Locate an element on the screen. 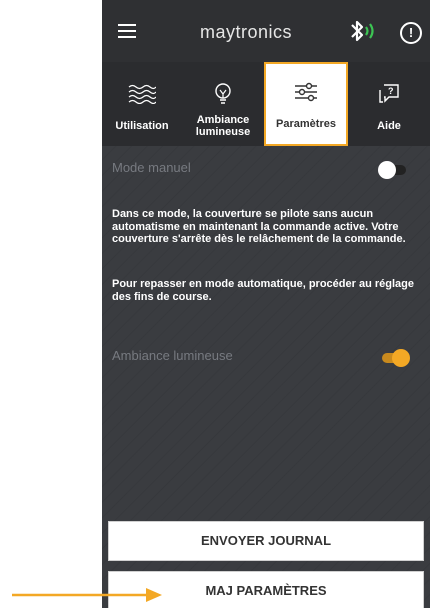 The image size is (430, 608). alert-info-icon: ! is located at coordinates (411, 33).